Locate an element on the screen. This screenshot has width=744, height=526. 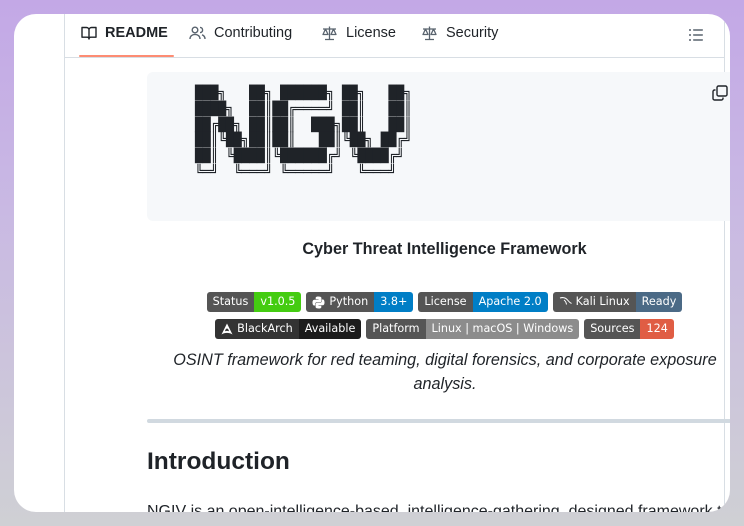
copy-icon is located at coordinates (720, 93).